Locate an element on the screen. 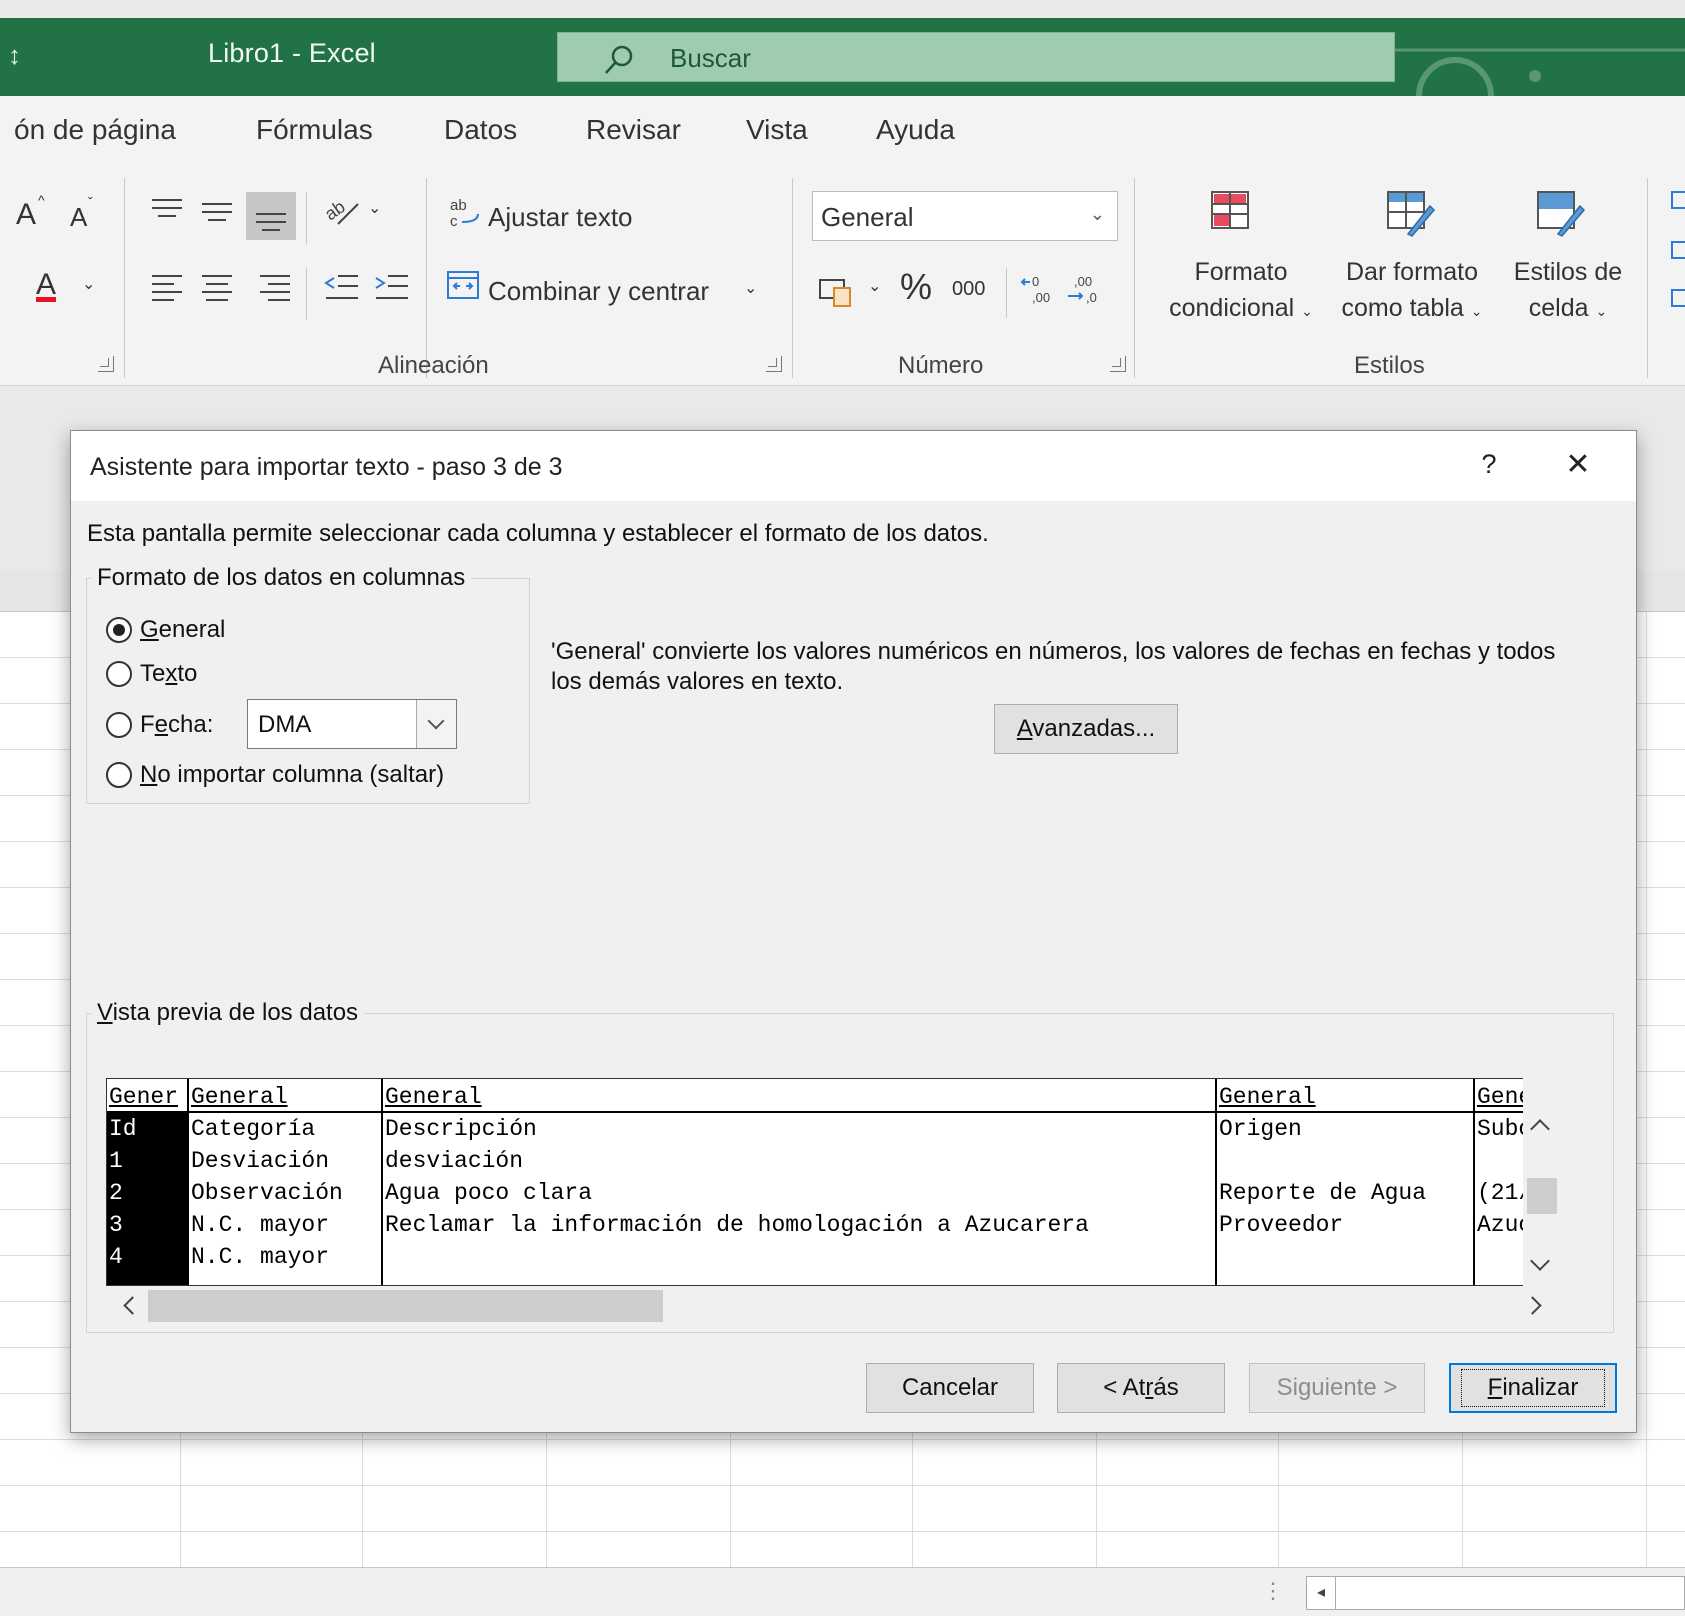 This screenshot has height=1616, width=1685. alignment-dialog-launcher is located at coordinates (774, 364).